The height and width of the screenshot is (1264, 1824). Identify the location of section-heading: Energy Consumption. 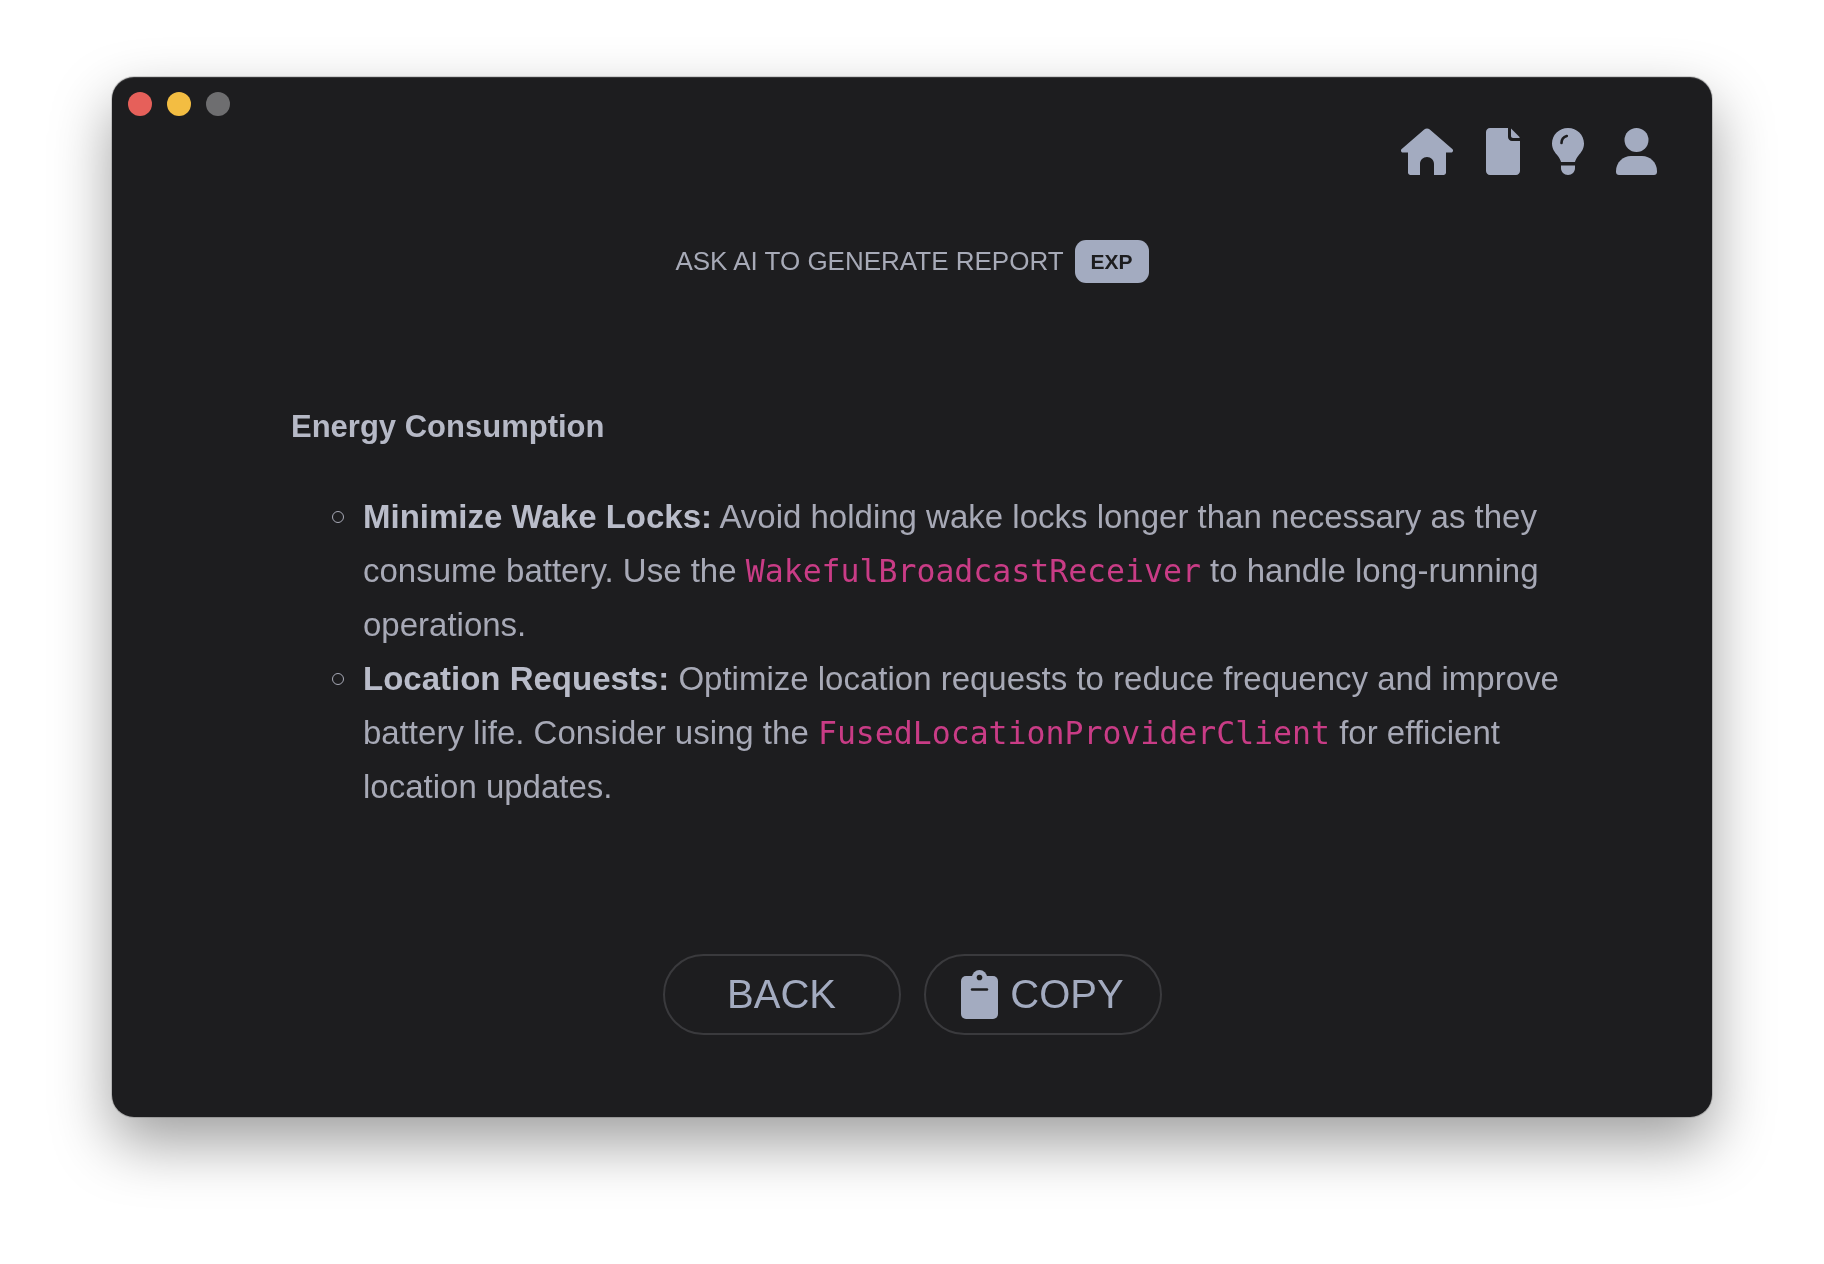
(448, 427).